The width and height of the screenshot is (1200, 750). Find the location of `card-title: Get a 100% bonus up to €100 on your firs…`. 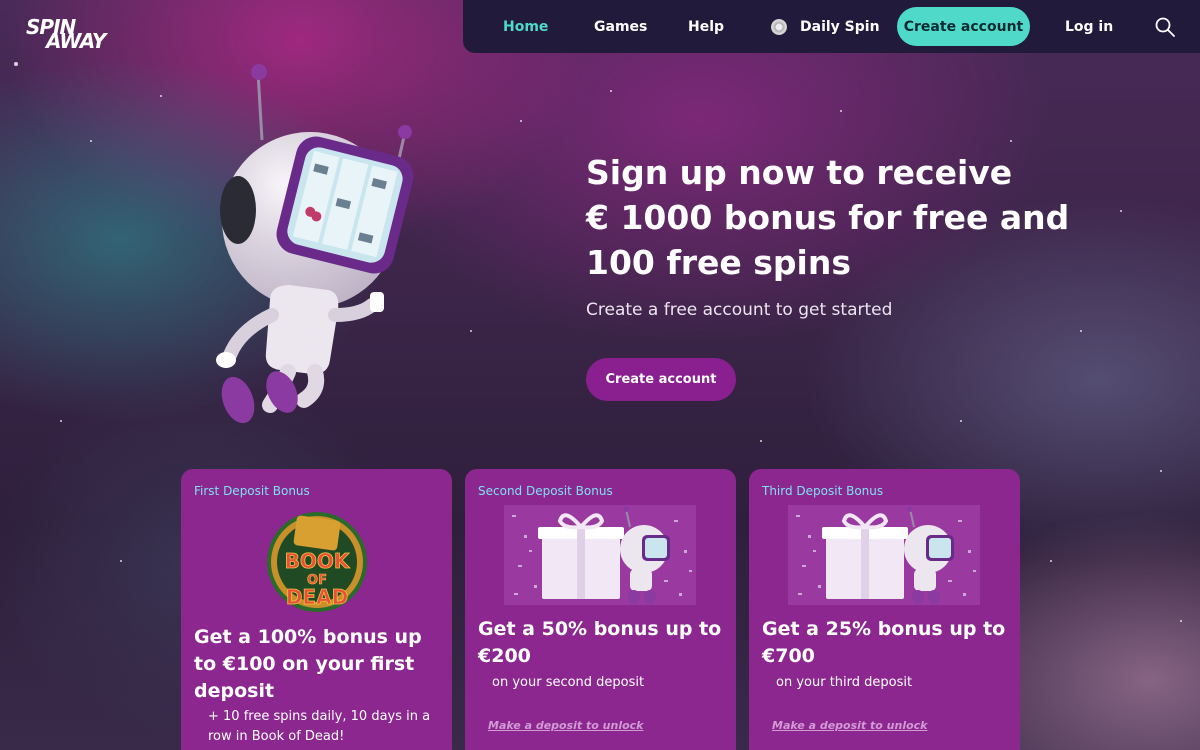

card-title: Get a 100% bonus up to €100 on your firs… is located at coordinates (308, 664).